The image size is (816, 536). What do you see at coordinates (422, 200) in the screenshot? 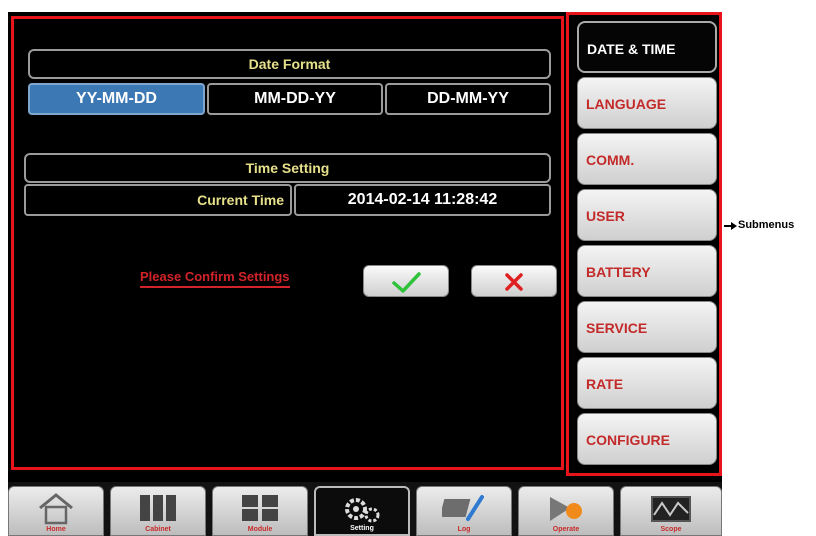
I see `current-time-value: 2014-02-14 11:28:42` at bounding box center [422, 200].